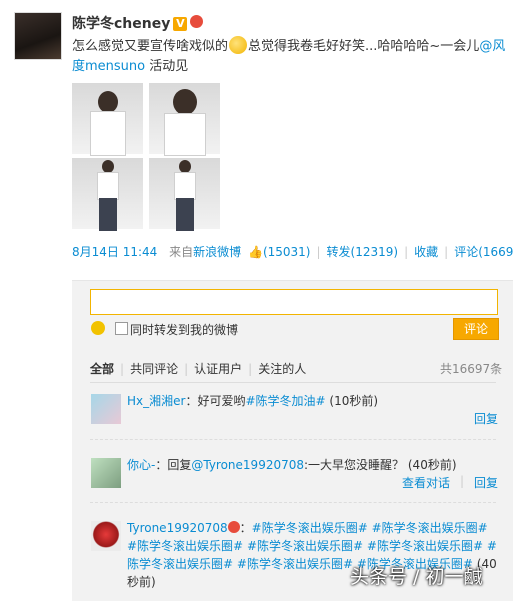 The height and width of the screenshot is (601, 514). I want to click on comment-user-link: Tyrone19920708, so click(177, 528).